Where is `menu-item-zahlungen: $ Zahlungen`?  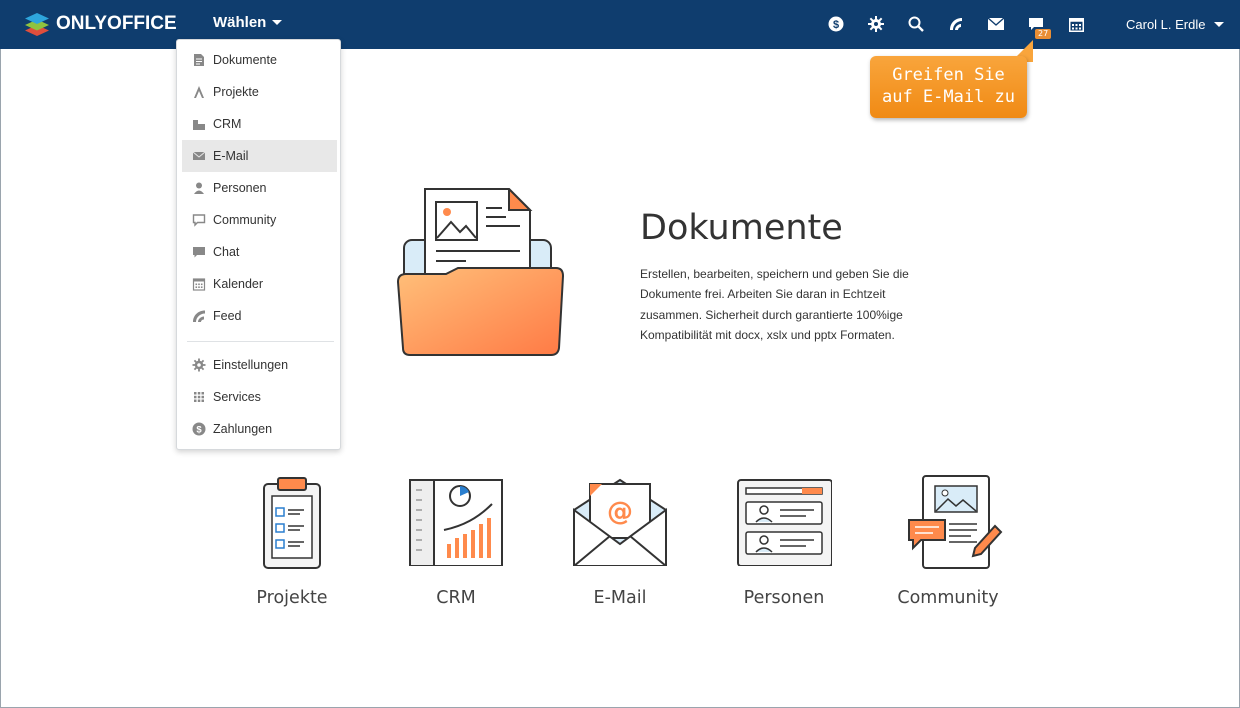
menu-item-zahlungen: $ Zahlungen is located at coordinates (259, 429).